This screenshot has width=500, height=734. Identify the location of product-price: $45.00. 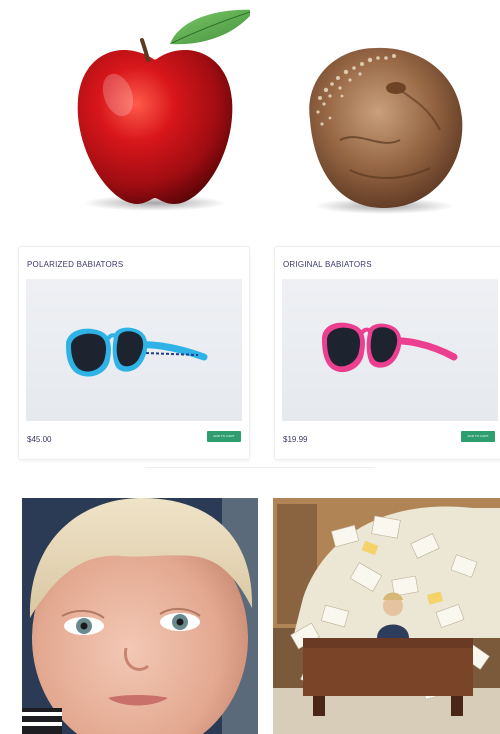
(39, 439).